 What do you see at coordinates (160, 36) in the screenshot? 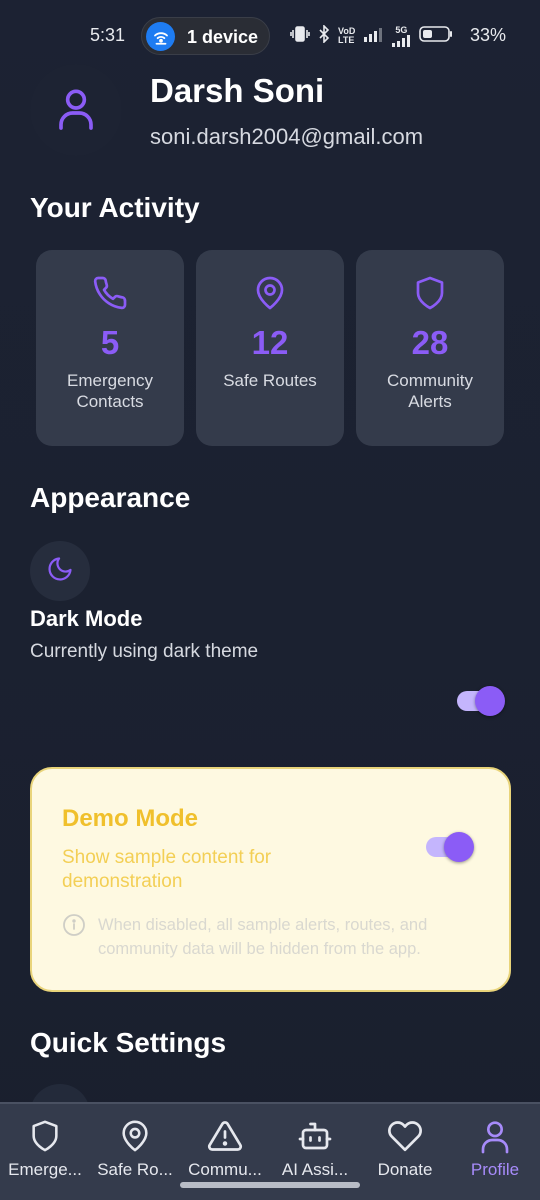
I see `hotspot-icon` at bounding box center [160, 36].